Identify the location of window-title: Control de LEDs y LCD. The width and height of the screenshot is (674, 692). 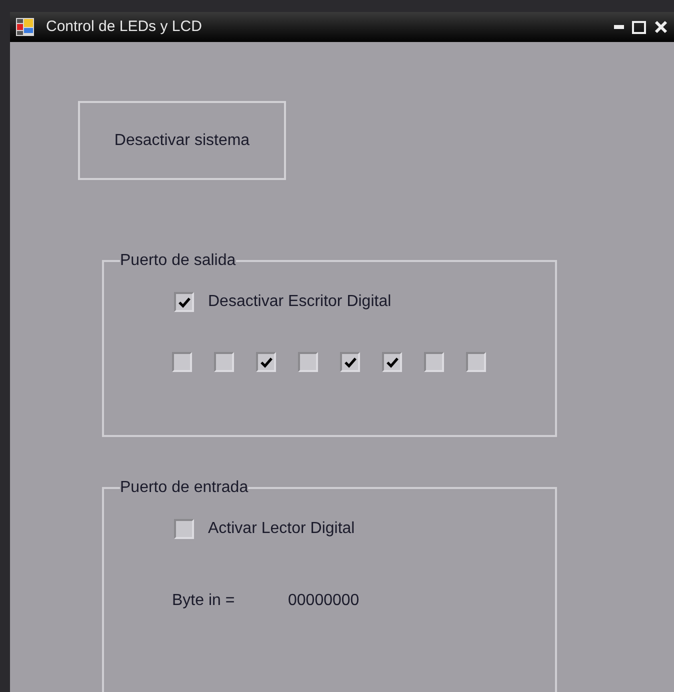
(124, 26).